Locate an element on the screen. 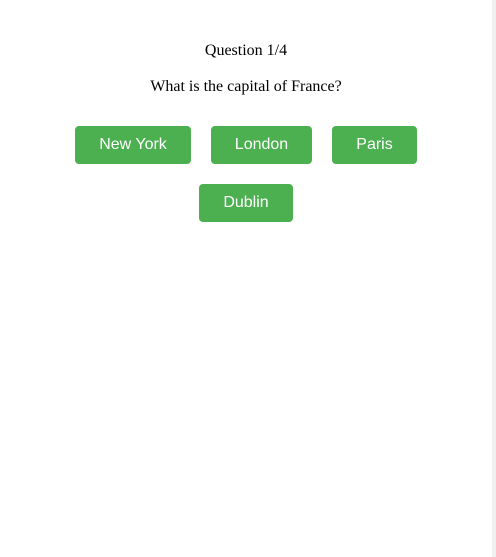 The height and width of the screenshot is (557, 496). answer-button-dublin: Dublin is located at coordinates (246, 203).